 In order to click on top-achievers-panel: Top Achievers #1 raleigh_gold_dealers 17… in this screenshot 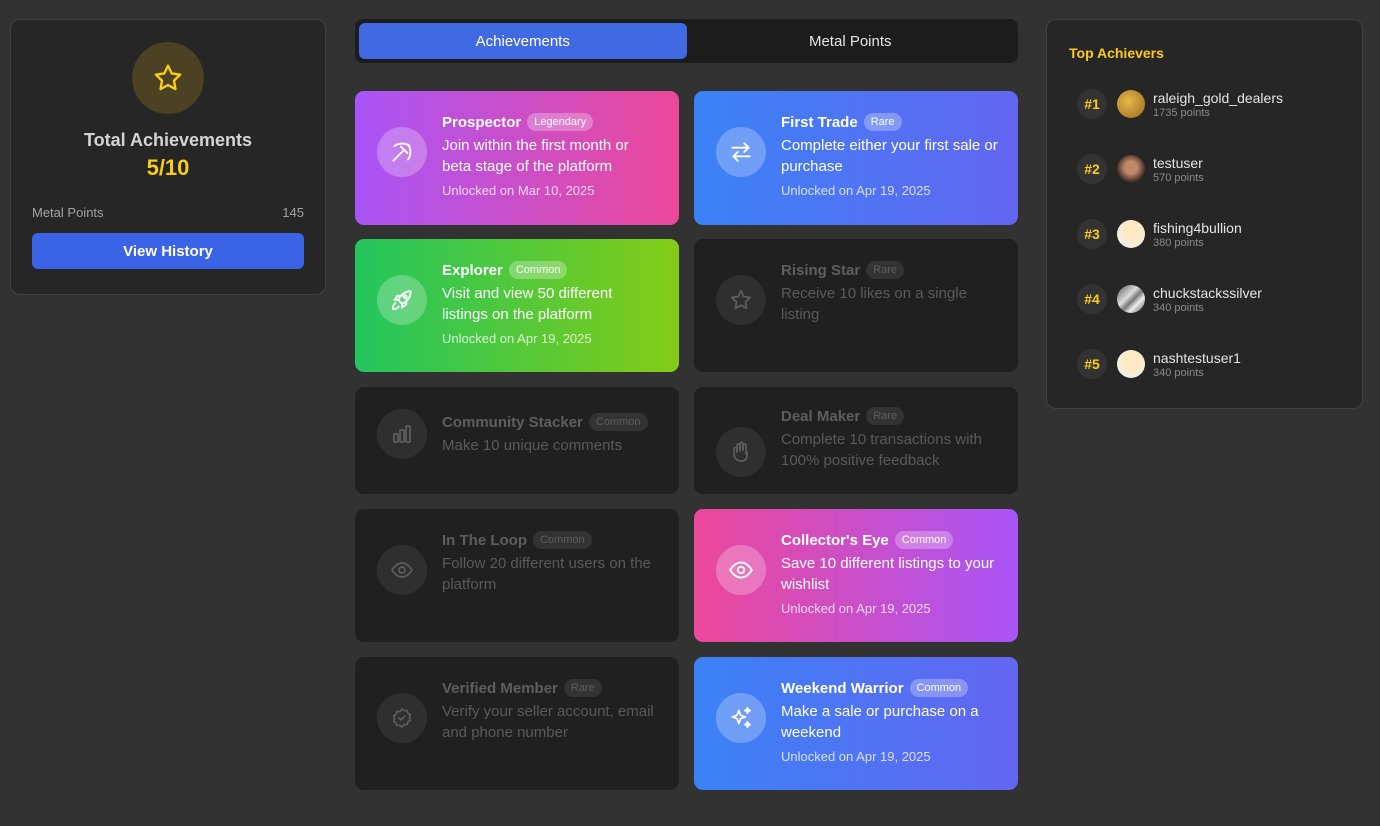, I will do `click(1204, 214)`.